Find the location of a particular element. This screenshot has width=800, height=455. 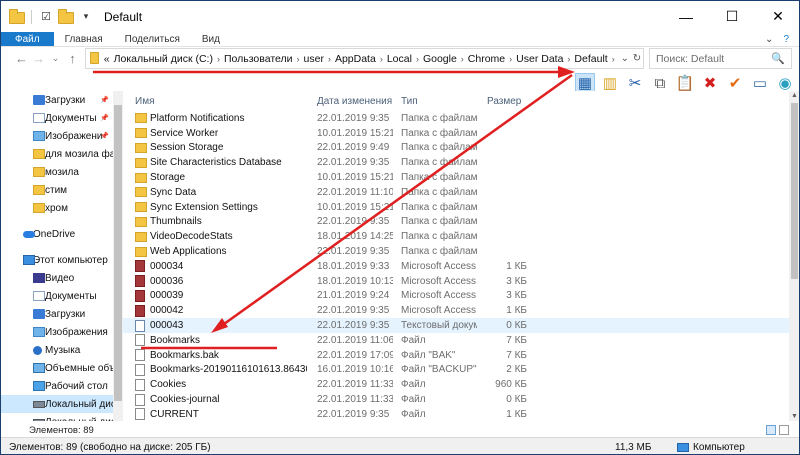

file-name-cell: Storage is located at coordinates (215, 177).